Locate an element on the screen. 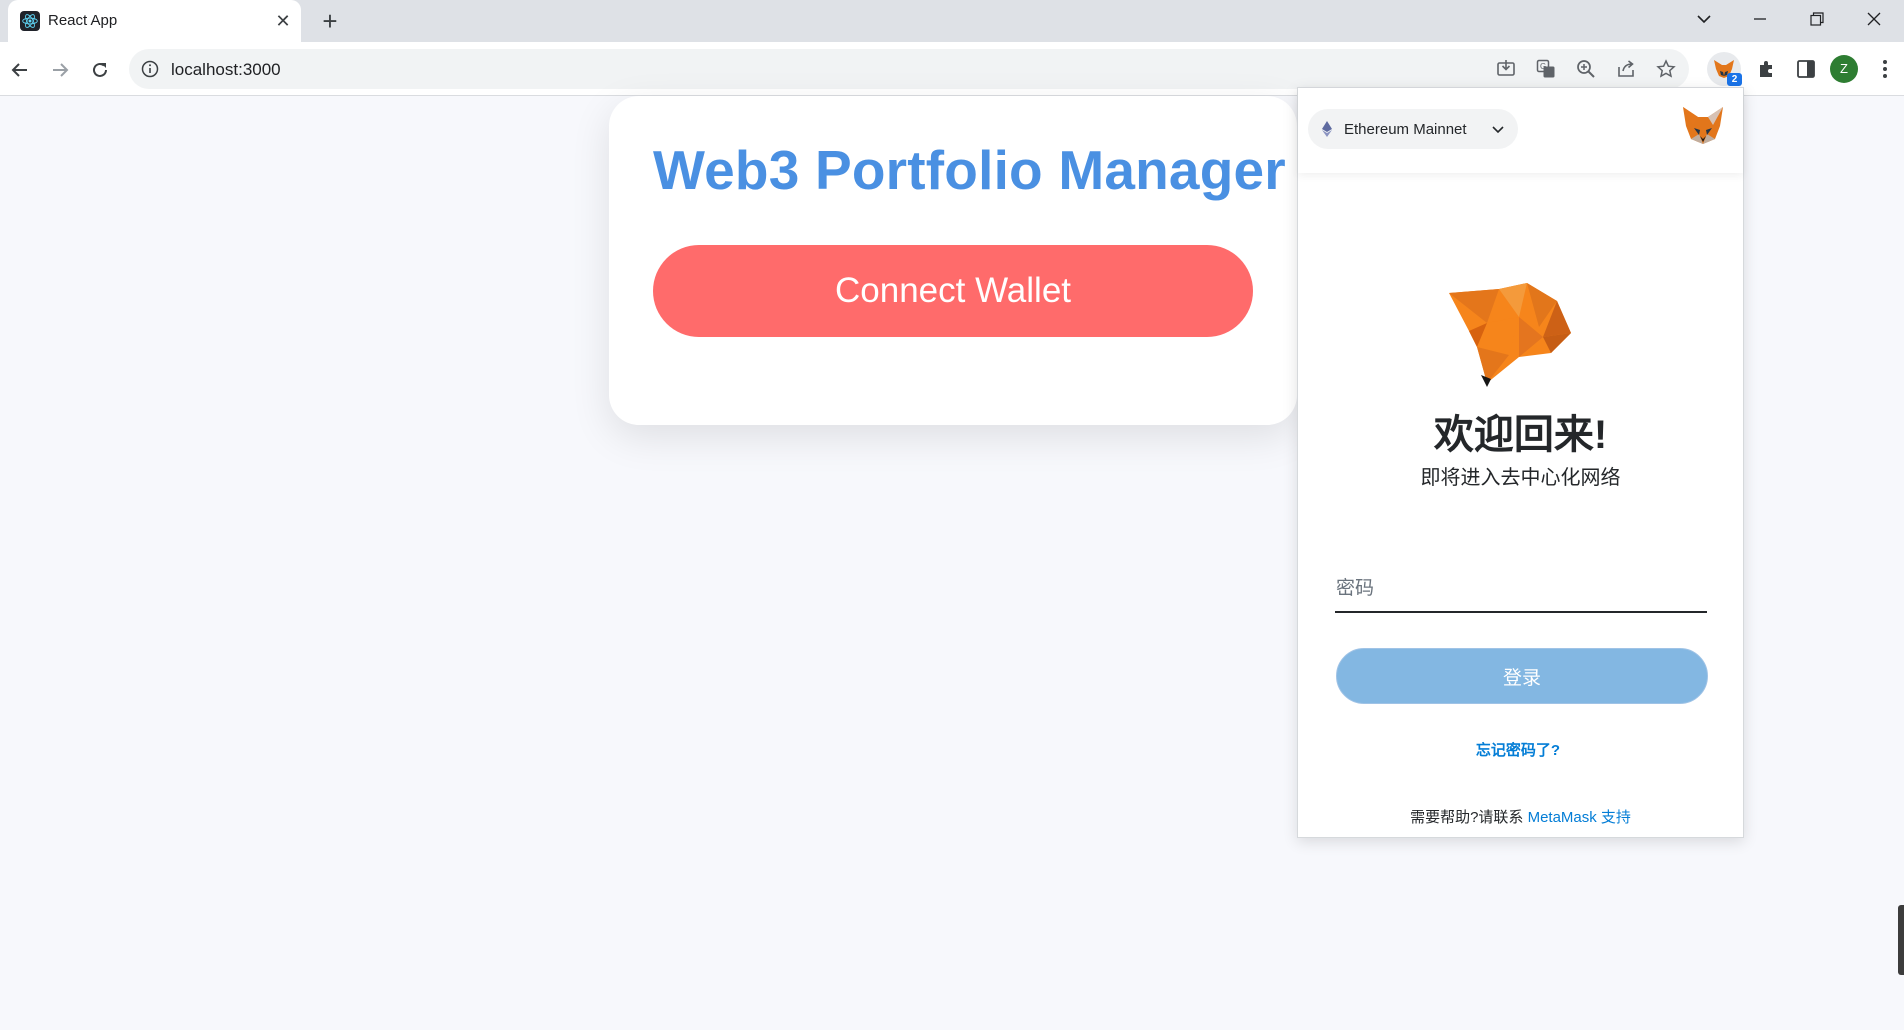  browser-tab: React App ✕ is located at coordinates (154, 21).